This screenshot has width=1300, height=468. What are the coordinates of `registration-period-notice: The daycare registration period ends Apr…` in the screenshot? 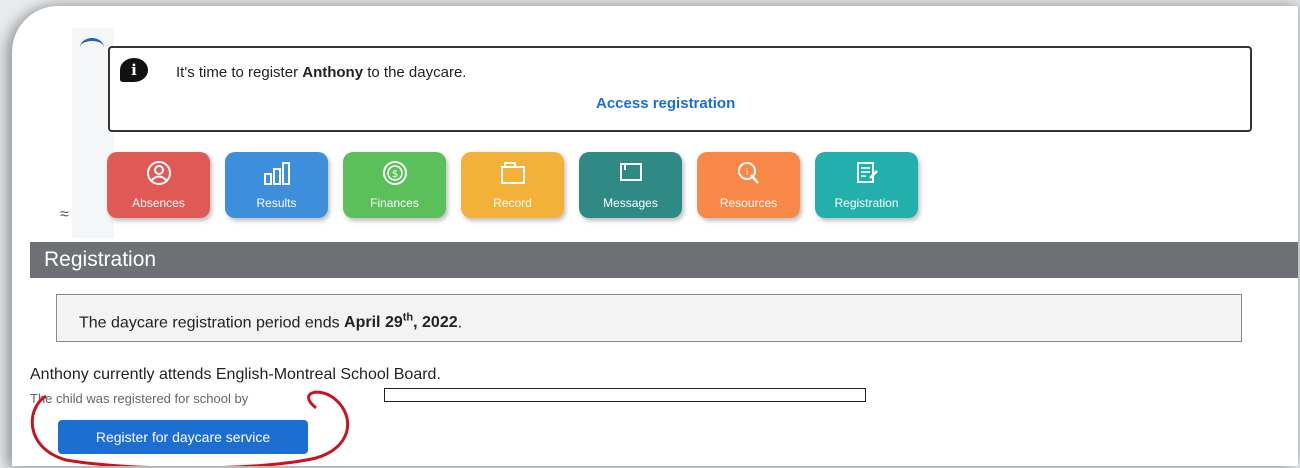 It's located at (649, 318).